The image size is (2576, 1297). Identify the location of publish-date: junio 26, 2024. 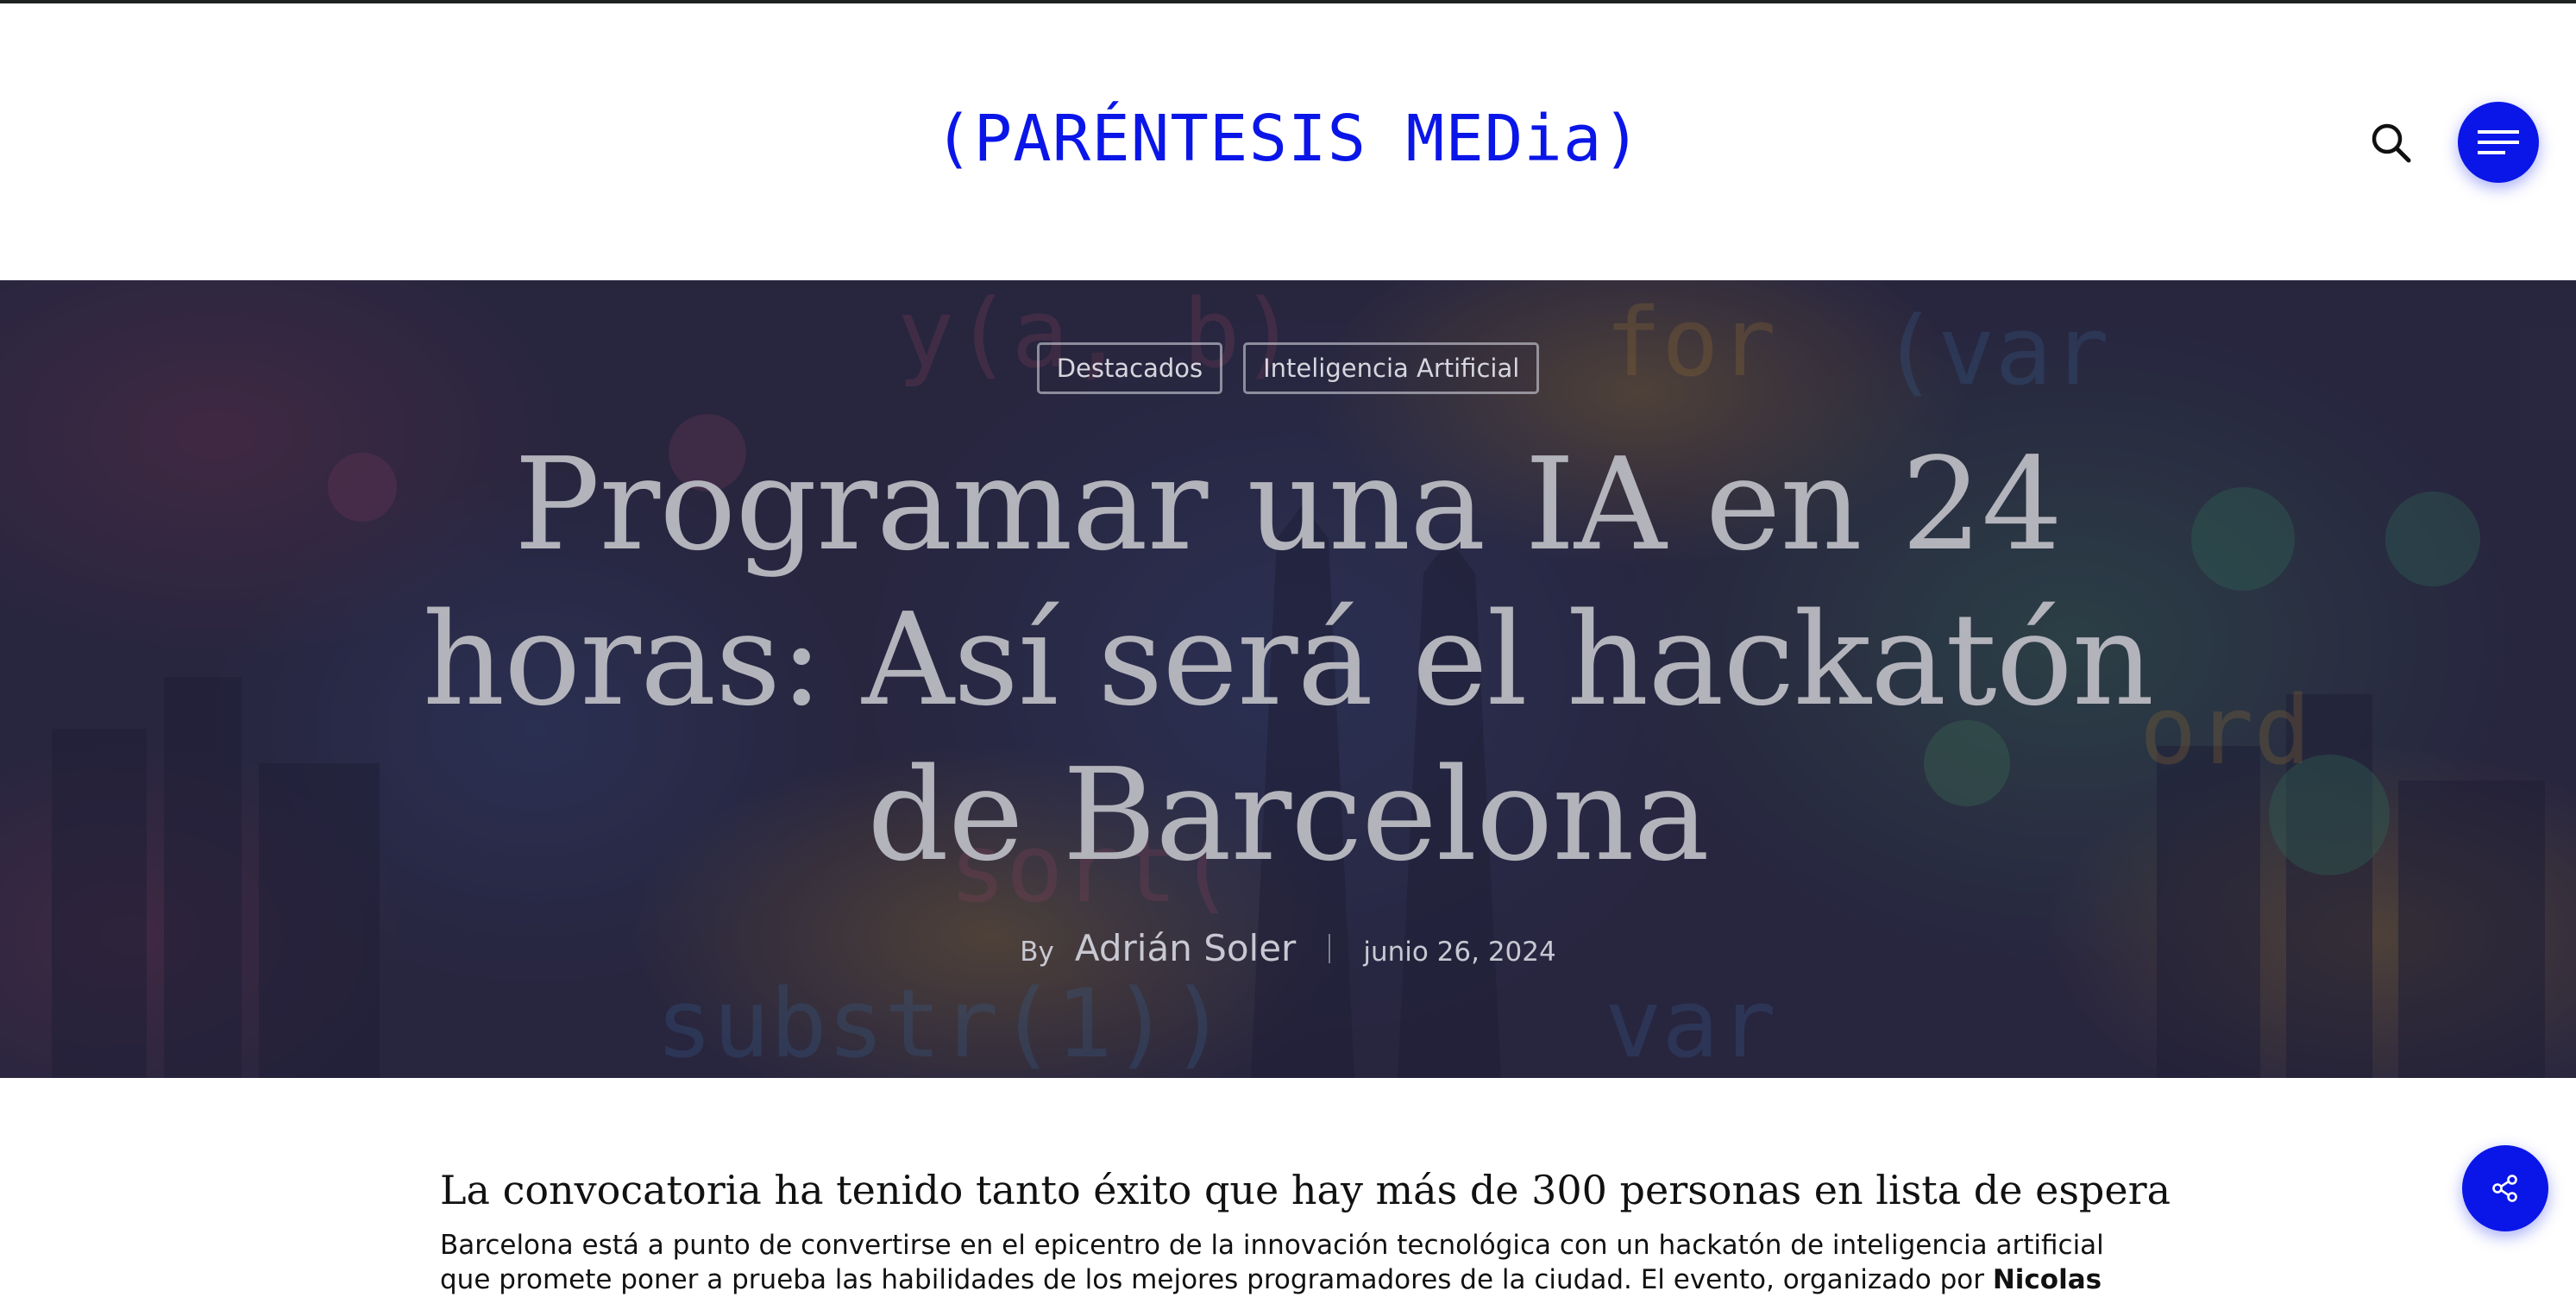
(1459, 952).